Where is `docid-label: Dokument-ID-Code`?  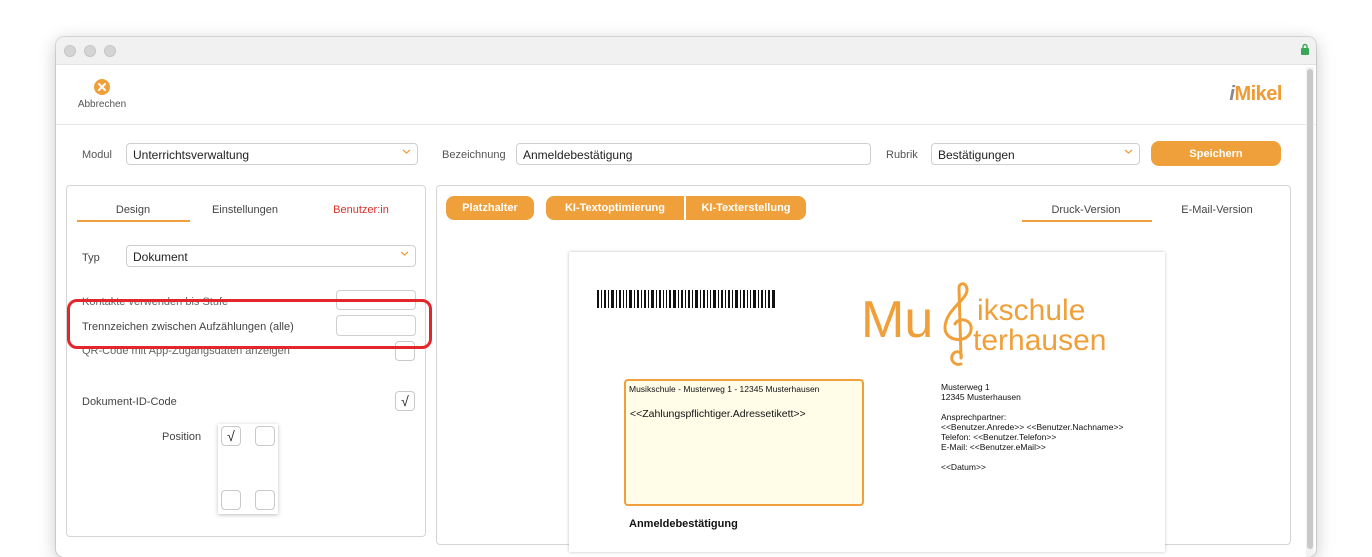 docid-label: Dokument-ID-Code is located at coordinates (129, 402).